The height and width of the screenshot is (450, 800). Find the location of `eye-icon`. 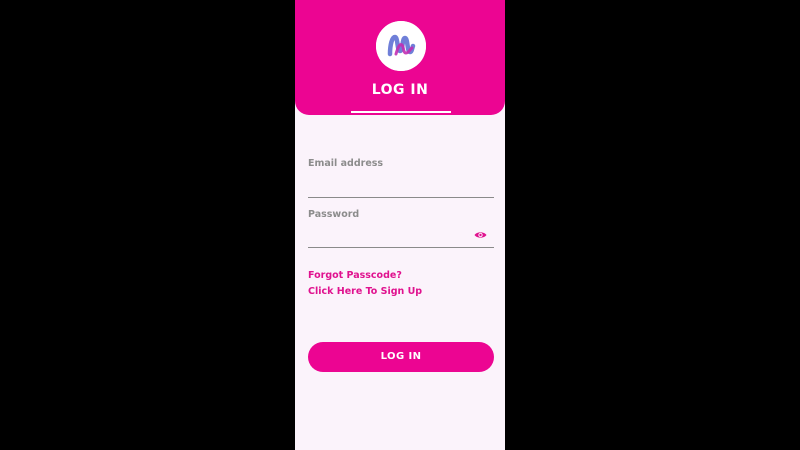

eye-icon is located at coordinates (480, 235).